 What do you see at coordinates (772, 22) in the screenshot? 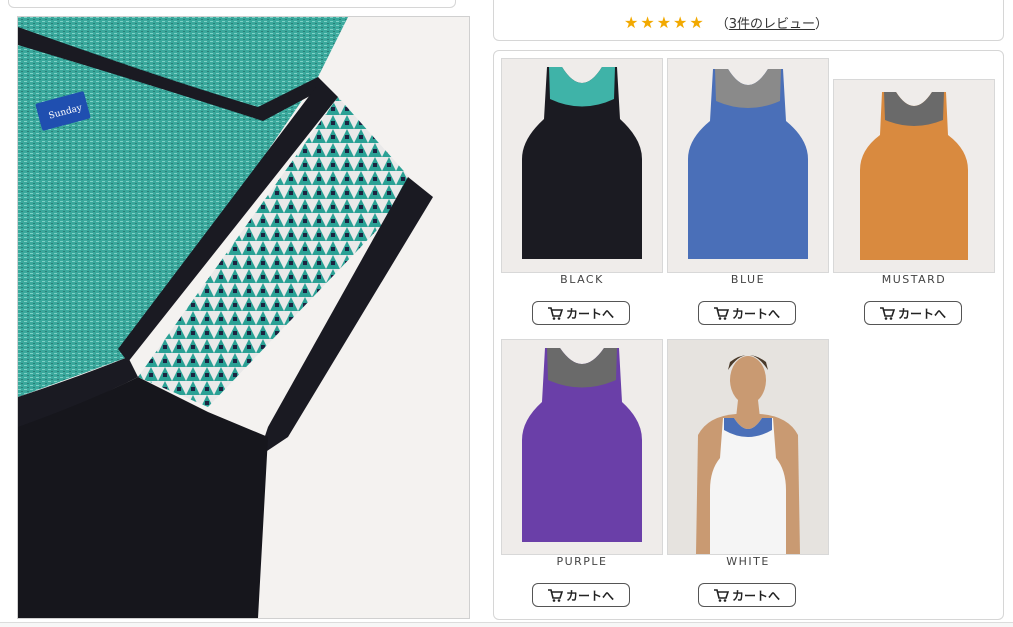
I see `review-count-link: 3件のレビュー` at bounding box center [772, 22].